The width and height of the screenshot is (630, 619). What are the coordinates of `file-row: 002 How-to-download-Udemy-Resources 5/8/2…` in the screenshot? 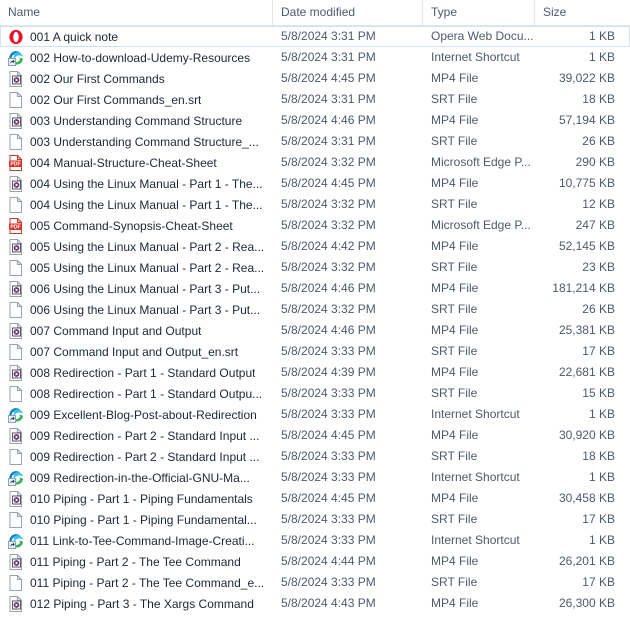 It's located at (315, 57).